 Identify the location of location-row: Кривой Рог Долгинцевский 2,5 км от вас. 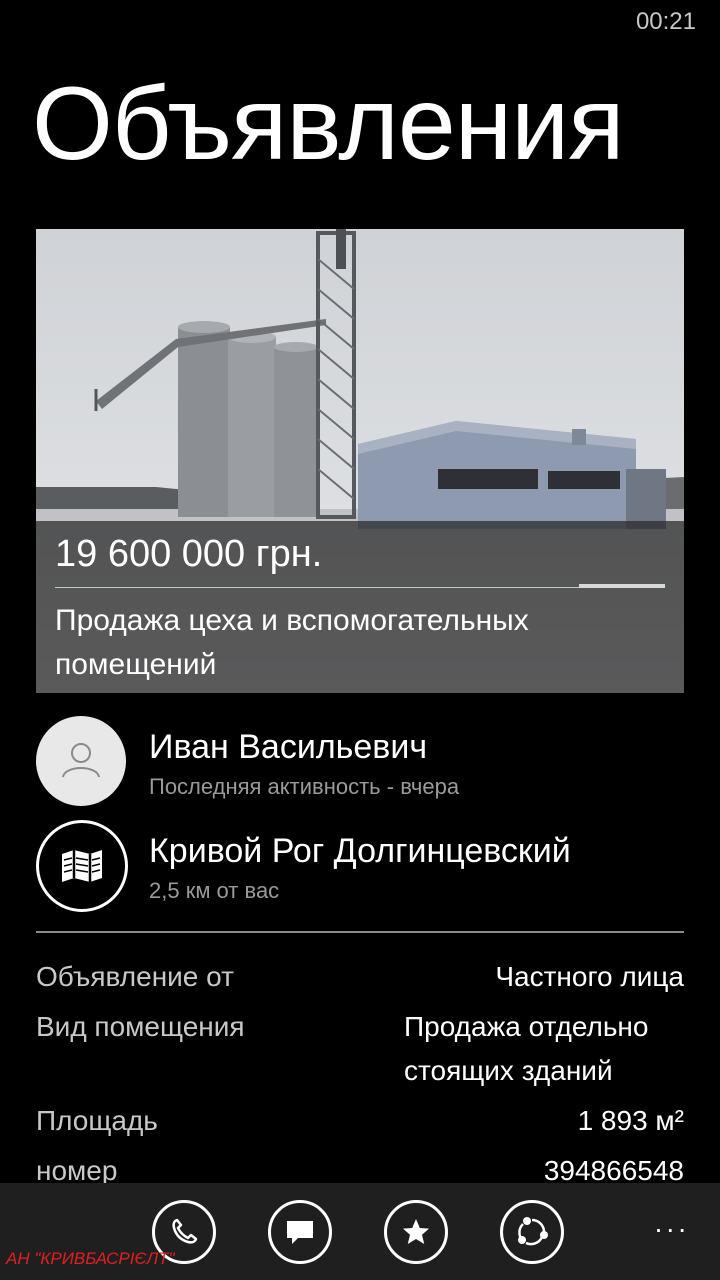
(360, 866).